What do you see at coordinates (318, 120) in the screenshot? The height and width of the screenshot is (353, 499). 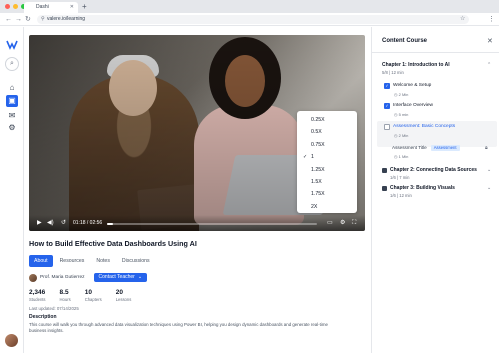 I see `speed-option-label: 0.25X` at bounding box center [318, 120].